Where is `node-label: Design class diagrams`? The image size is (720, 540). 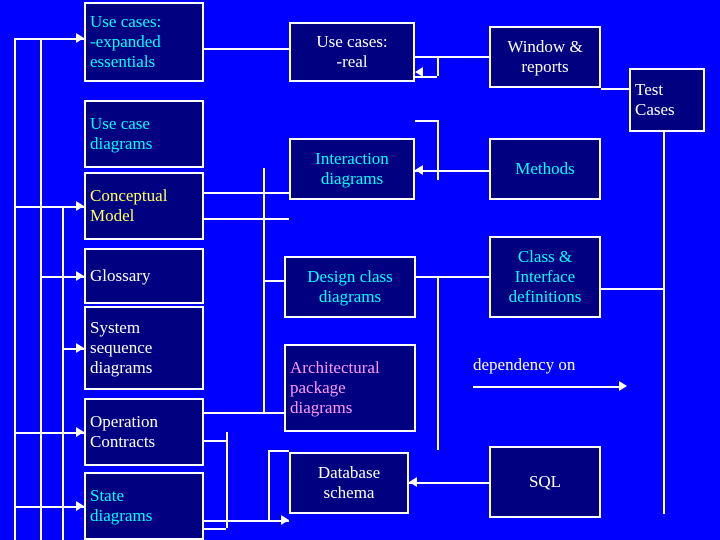 node-label: Design class diagrams is located at coordinates (350, 286).